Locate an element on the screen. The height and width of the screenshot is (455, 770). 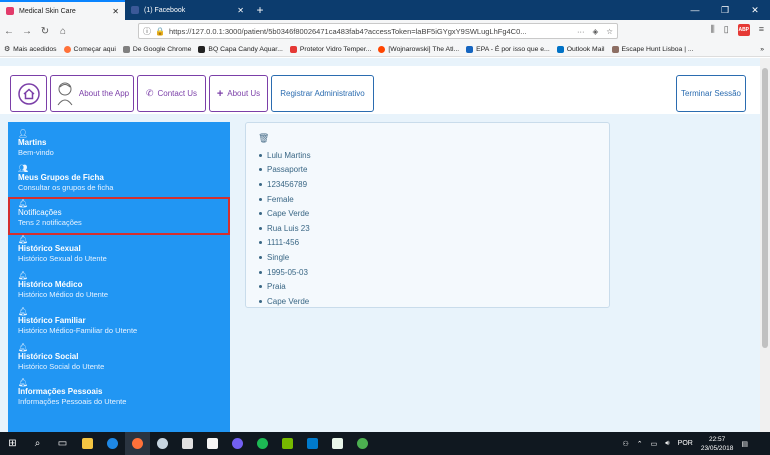
mongodb-icon is located at coordinates (362, 443).